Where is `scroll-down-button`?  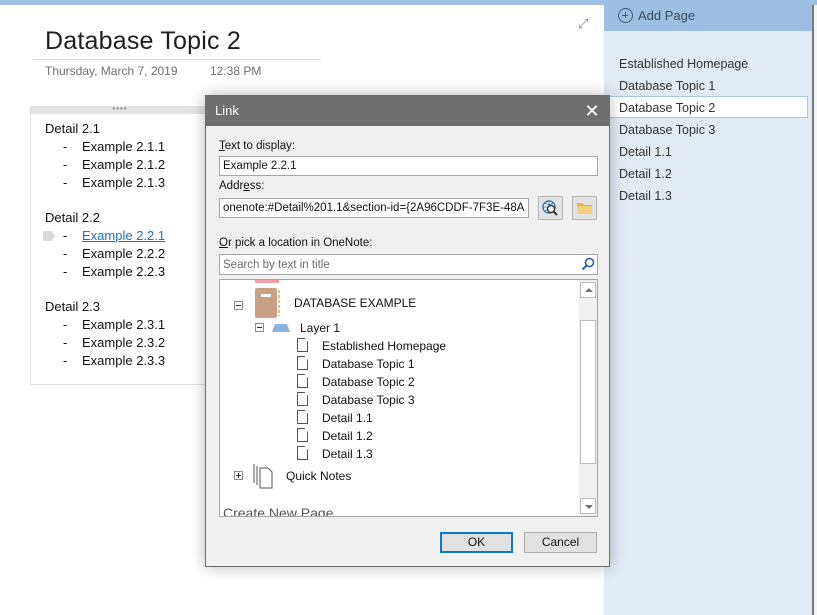 scroll-down-button is located at coordinates (588, 506).